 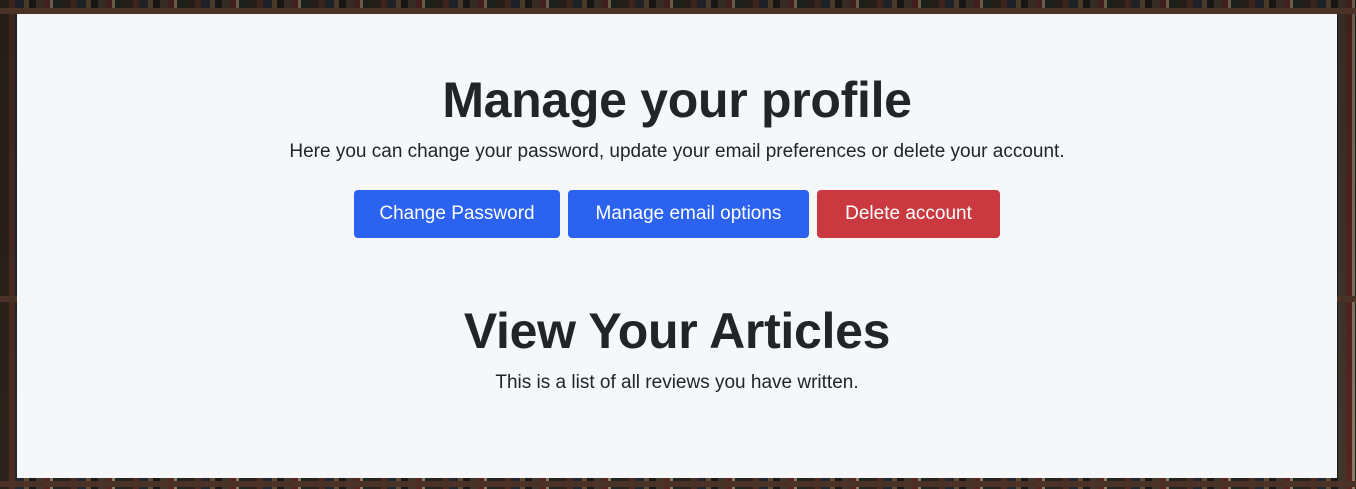 What do you see at coordinates (677, 424) in the screenshot?
I see `articles-list` at bounding box center [677, 424].